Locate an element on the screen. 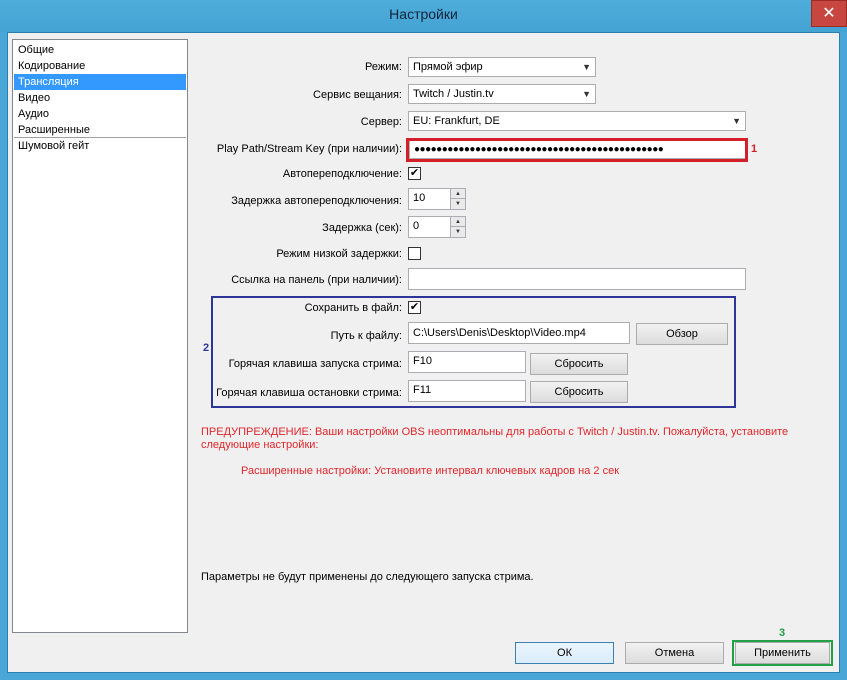 The image size is (847, 680). auto-reconnect-checkbox: ✔ is located at coordinates (414, 173).